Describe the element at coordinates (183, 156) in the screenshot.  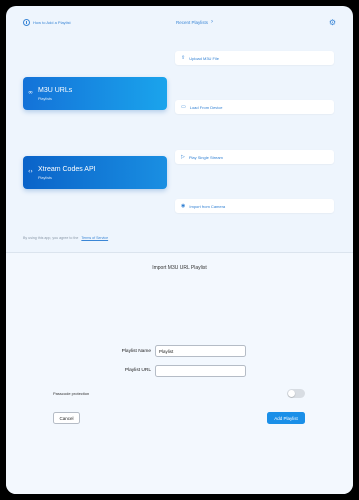
I see `play-icon: ▷` at that location.